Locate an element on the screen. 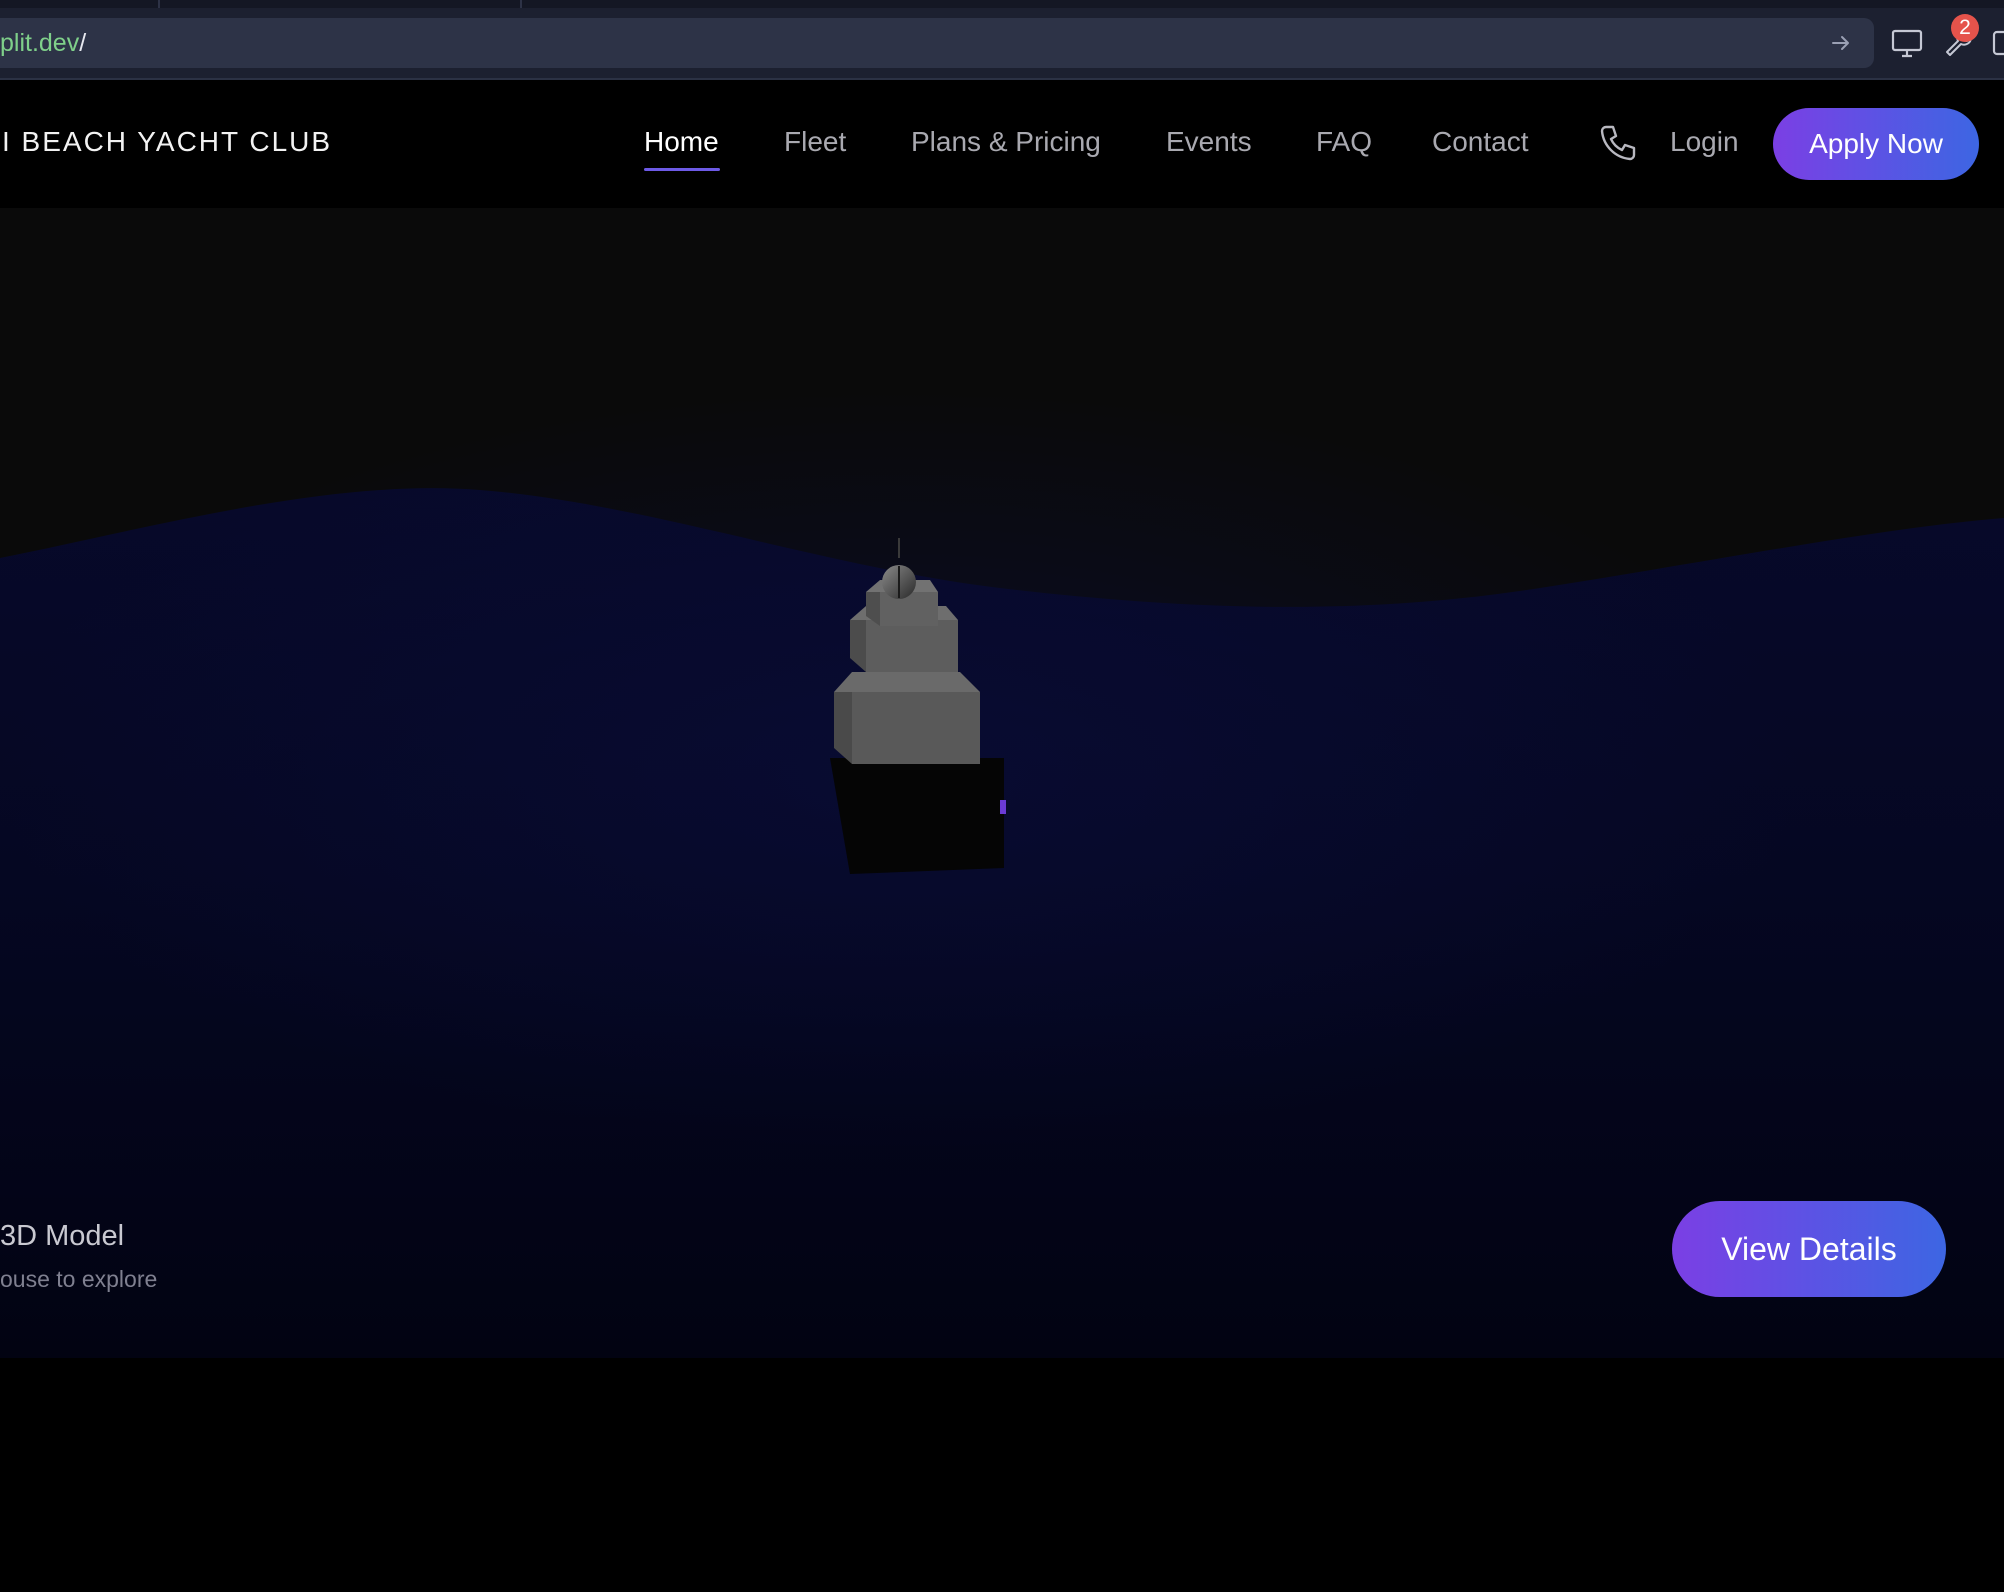 Image resolution: width=2004 pixels, height=1592 pixels. site-brand: I BEACH YACHT CLUB is located at coordinates (167, 142).